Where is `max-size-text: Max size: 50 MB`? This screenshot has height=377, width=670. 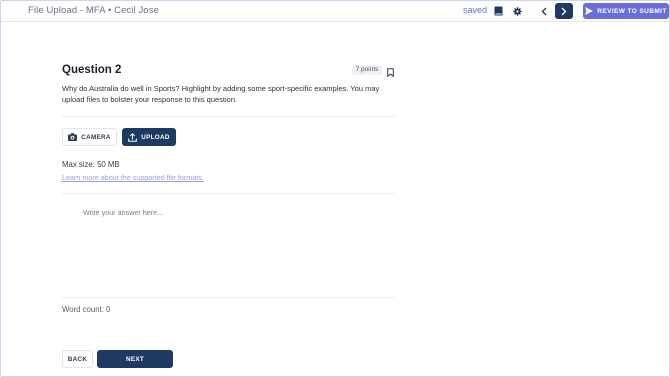
max-size-text: Max size: 50 MB is located at coordinates (91, 164).